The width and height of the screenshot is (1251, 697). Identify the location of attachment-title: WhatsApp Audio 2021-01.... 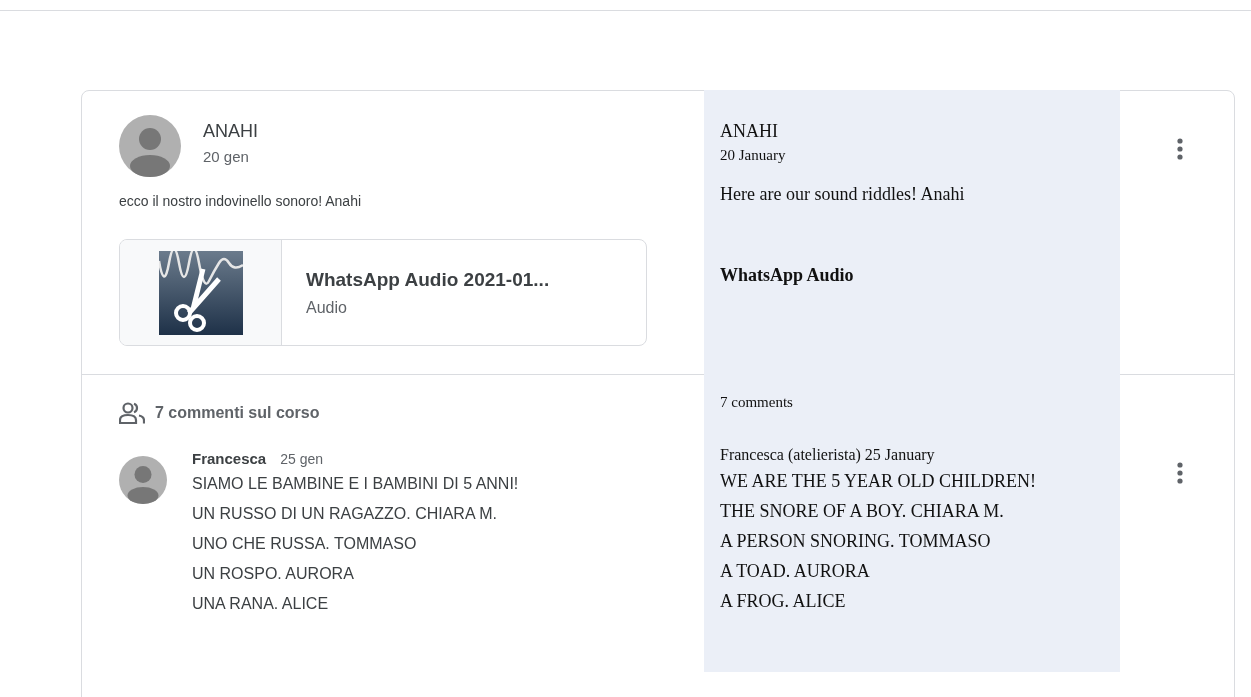
(428, 279).